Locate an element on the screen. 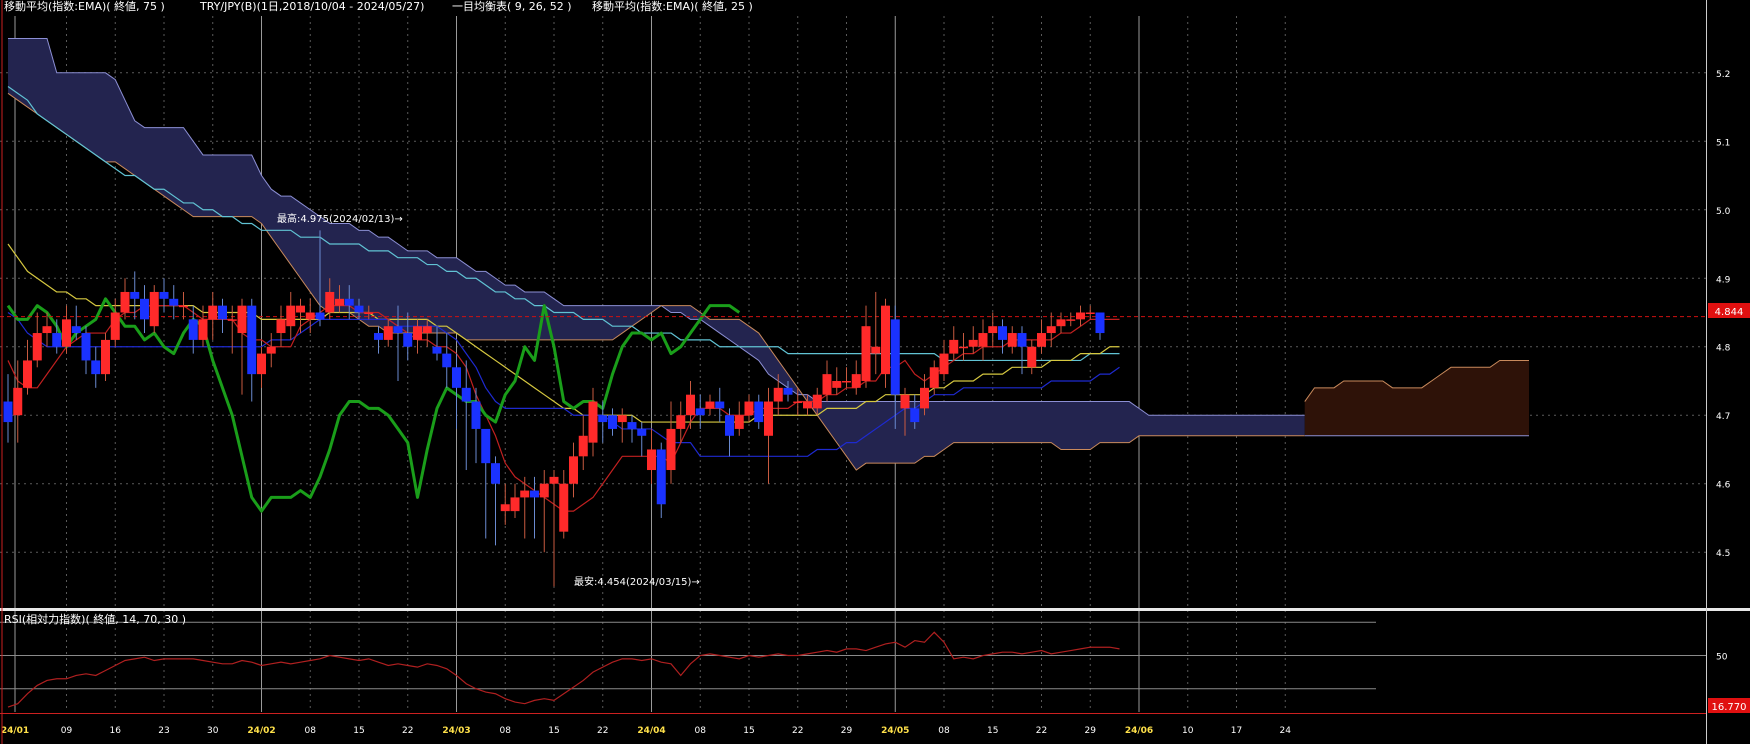 Image resolution: width=1750 pixels, height=744 pixels. date-tick-label: 09 is located at coordinates (67, 731).